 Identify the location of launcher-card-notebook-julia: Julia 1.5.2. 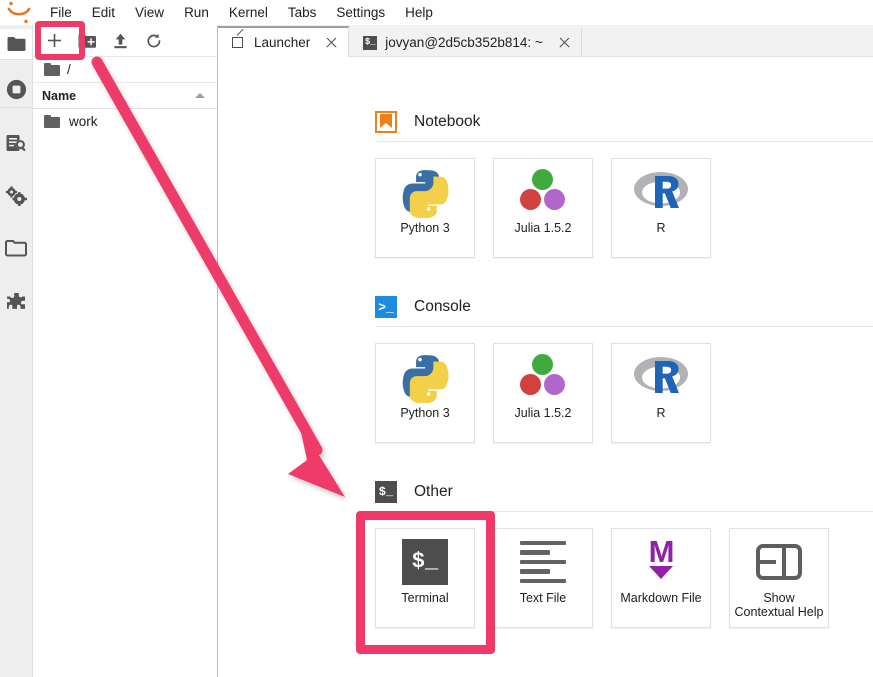
(543, 208).